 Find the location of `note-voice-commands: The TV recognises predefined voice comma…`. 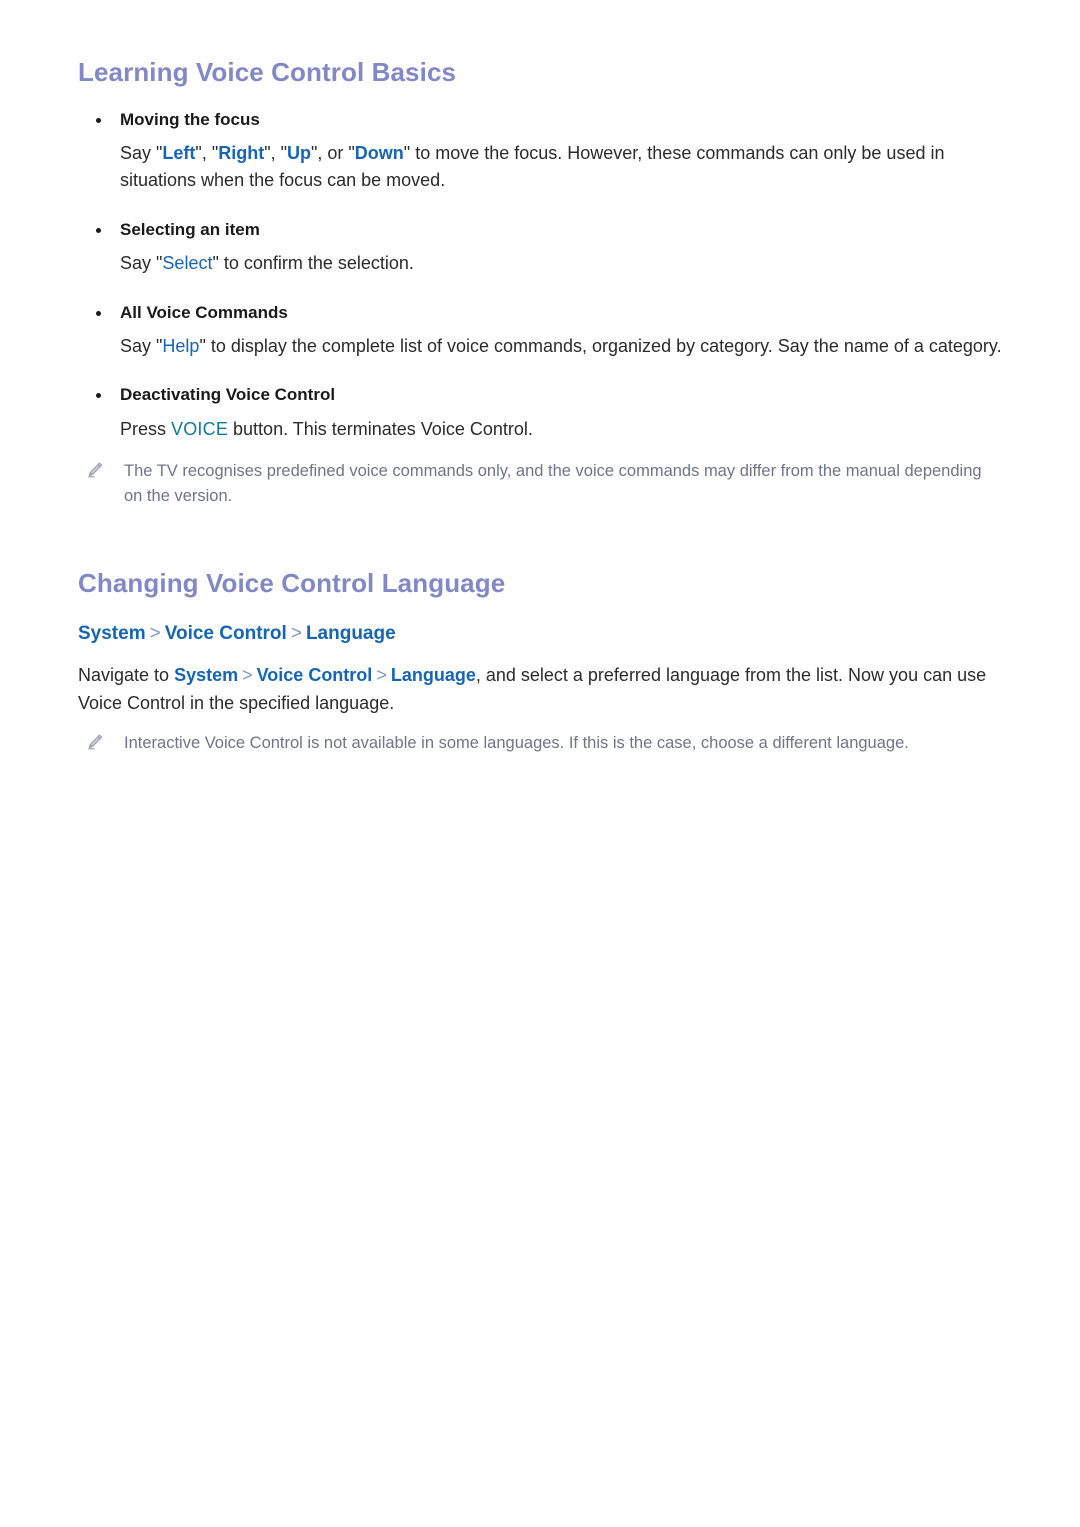

note-voice-commands: The TV recognises predefined voice comma… is located at coordinates (540, 484).